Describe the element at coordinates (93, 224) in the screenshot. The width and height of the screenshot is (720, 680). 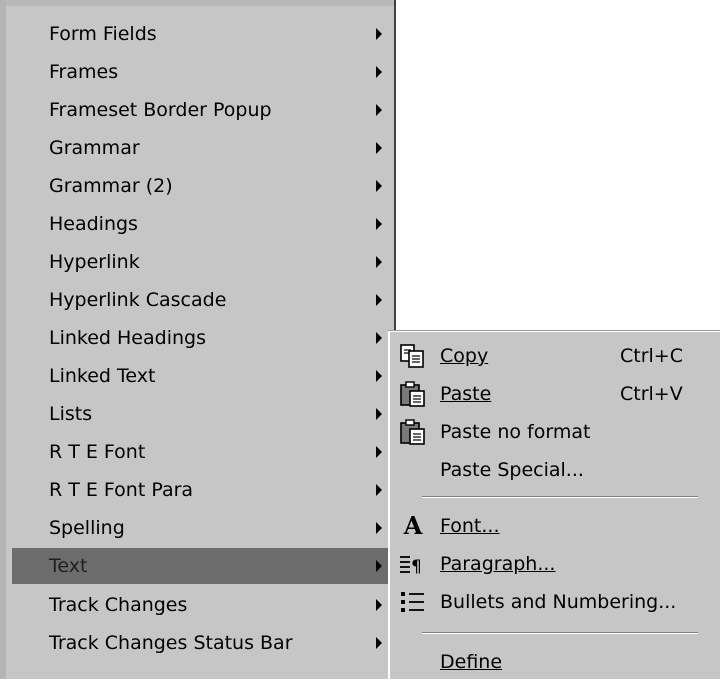
I see `menu-item-label: Headings` at that location.